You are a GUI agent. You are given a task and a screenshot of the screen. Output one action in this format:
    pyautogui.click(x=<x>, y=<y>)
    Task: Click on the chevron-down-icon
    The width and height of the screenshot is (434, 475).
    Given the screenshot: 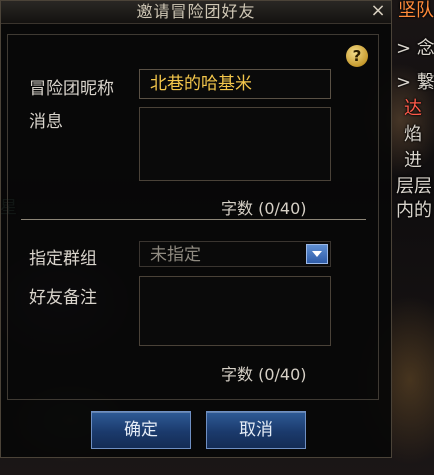 What is the action you would take?
    pyautogui.click(x=317, y=254)
    